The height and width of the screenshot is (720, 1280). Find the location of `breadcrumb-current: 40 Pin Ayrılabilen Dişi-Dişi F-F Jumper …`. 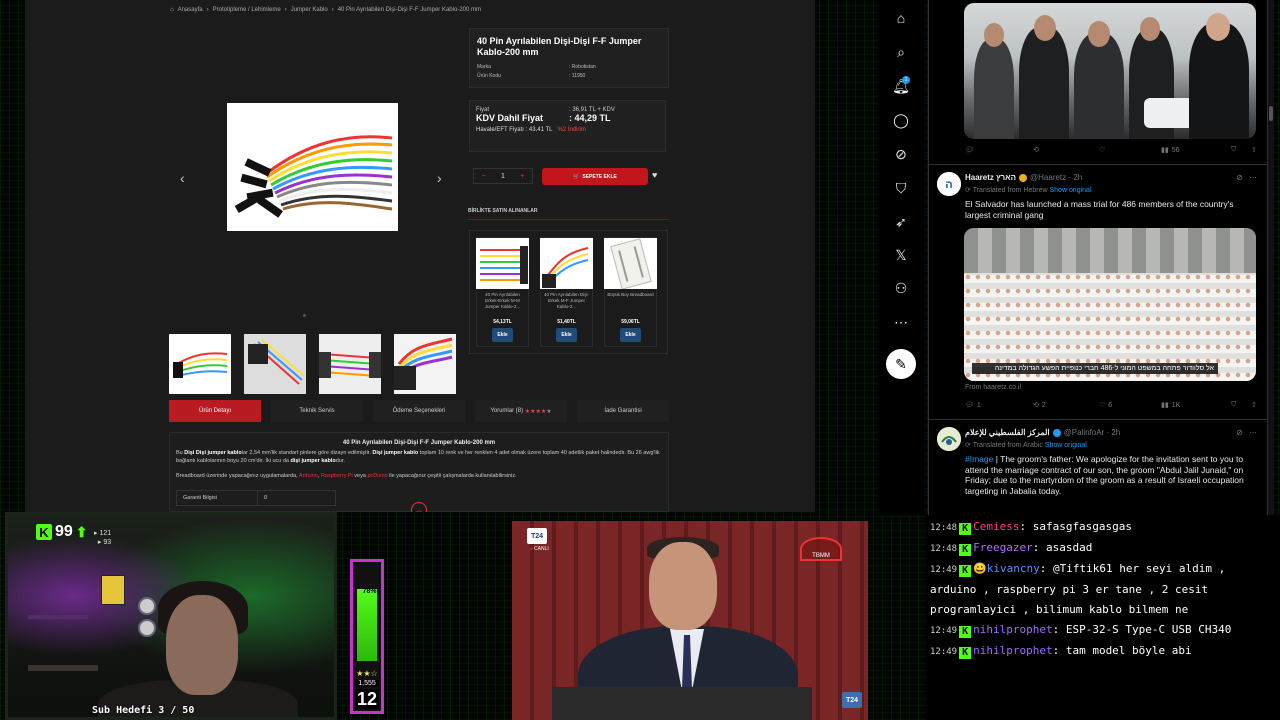

breadcrumb-current: 40 Pin Ayrılabilen Dişi-Dişi F-F Jumper … is located at coordinates (409, 10).